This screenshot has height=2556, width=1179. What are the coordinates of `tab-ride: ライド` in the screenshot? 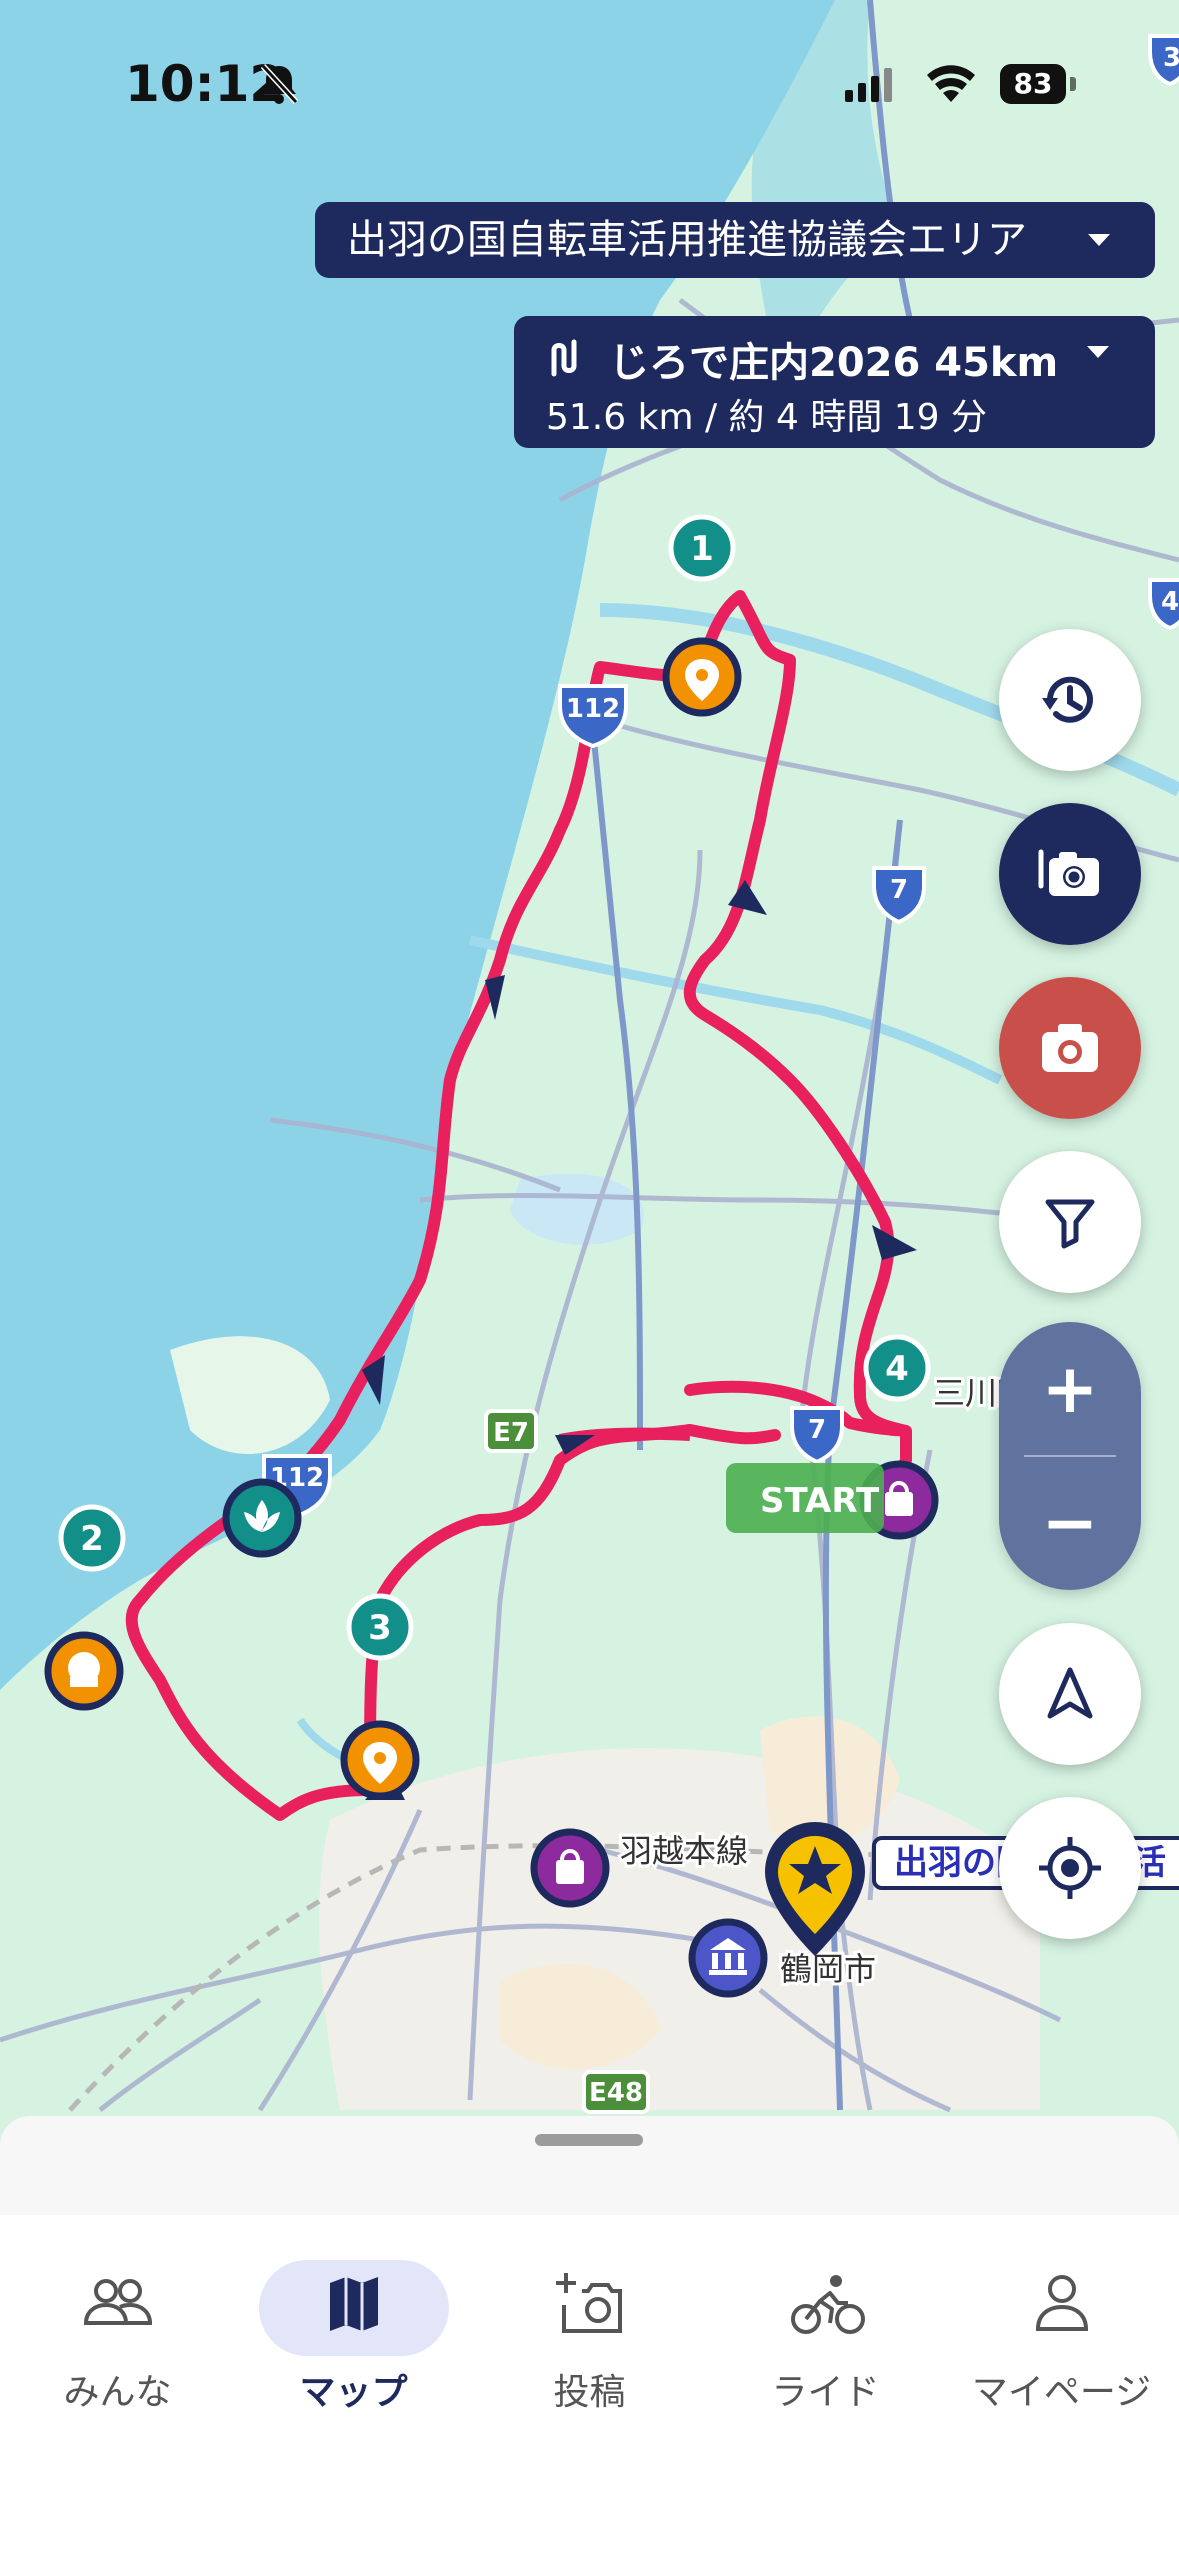 It's located at (825, 2315).